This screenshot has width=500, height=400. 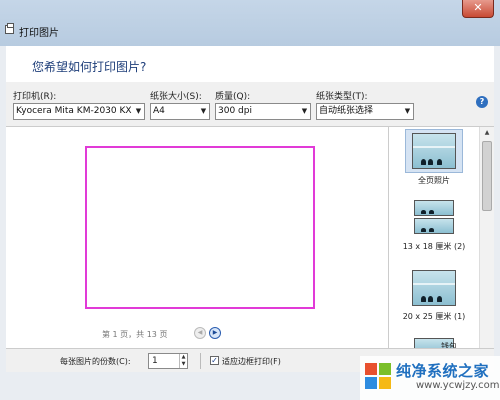 What do you see at coordinates (478, 9) in the screenshot?
I see `close-button: ✕` at bounding box center [478, 9].